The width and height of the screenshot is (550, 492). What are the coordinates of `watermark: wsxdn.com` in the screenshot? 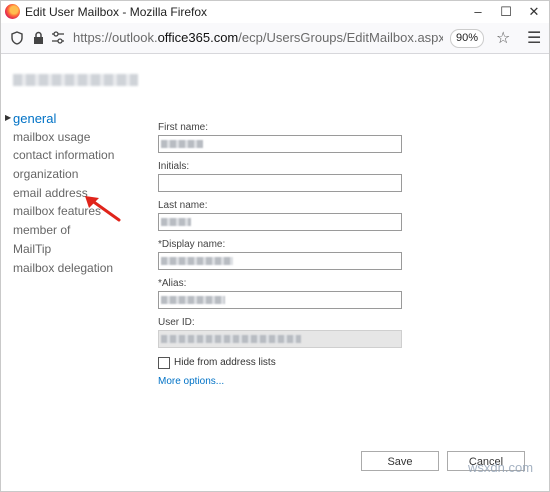 It's located at (501, 467).